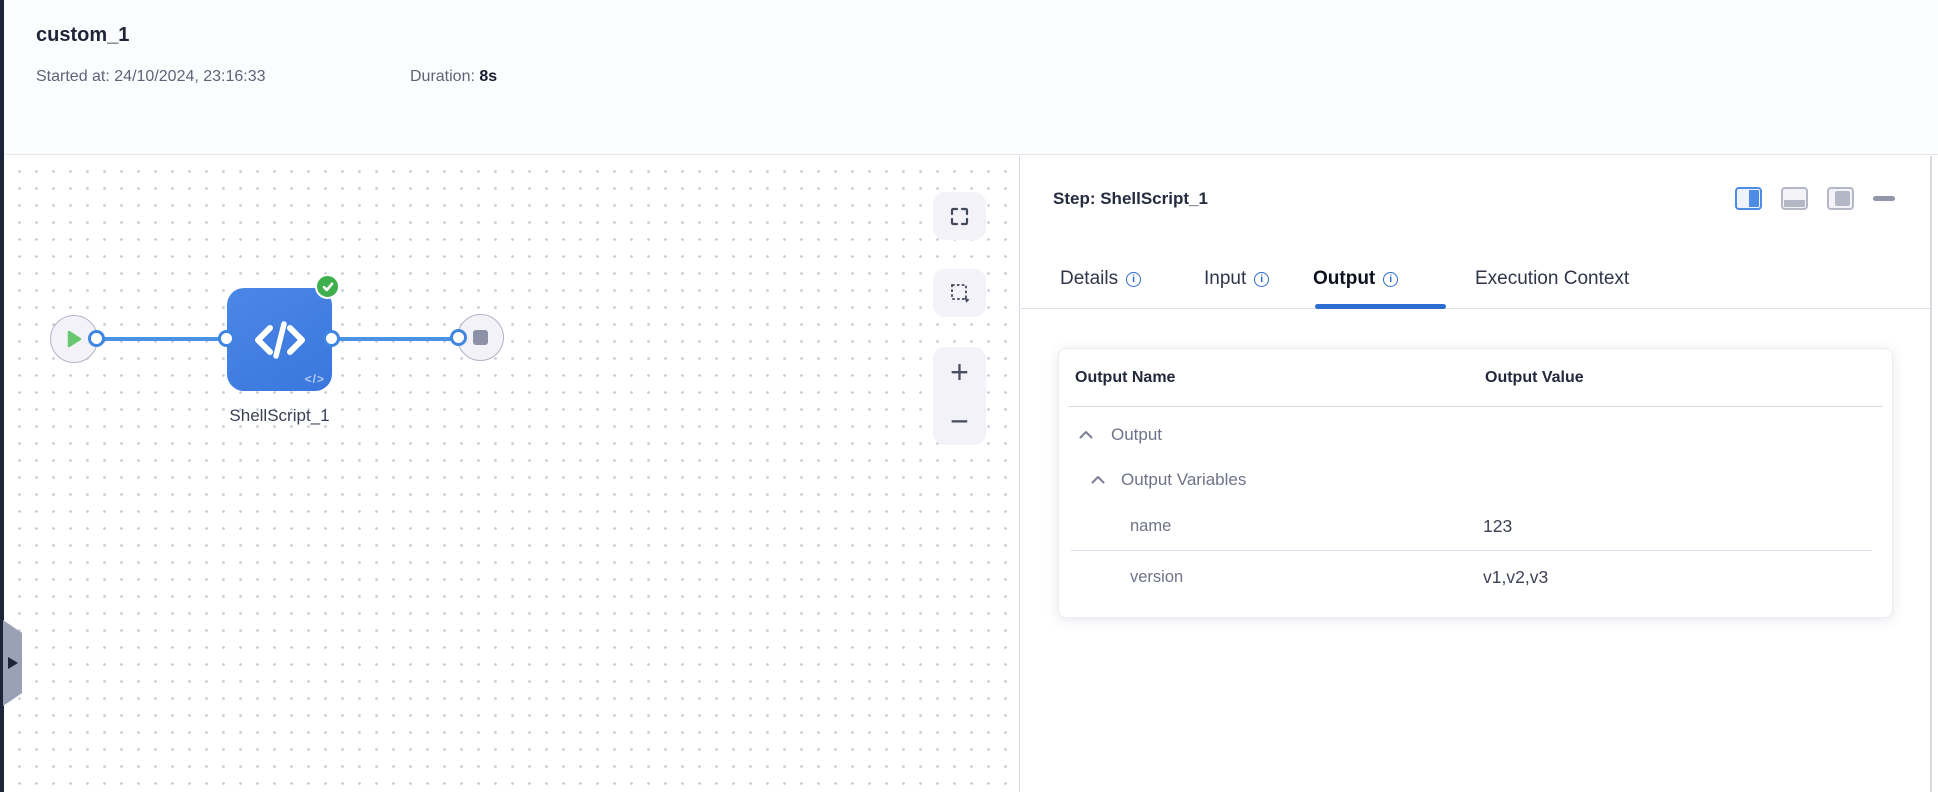 The width and height of the screenshot is (1938, 792). What do you see at coordinates (442, 76) in the screenshot?
I see `duration-label: Duration:` at bounding box center [442, 76].